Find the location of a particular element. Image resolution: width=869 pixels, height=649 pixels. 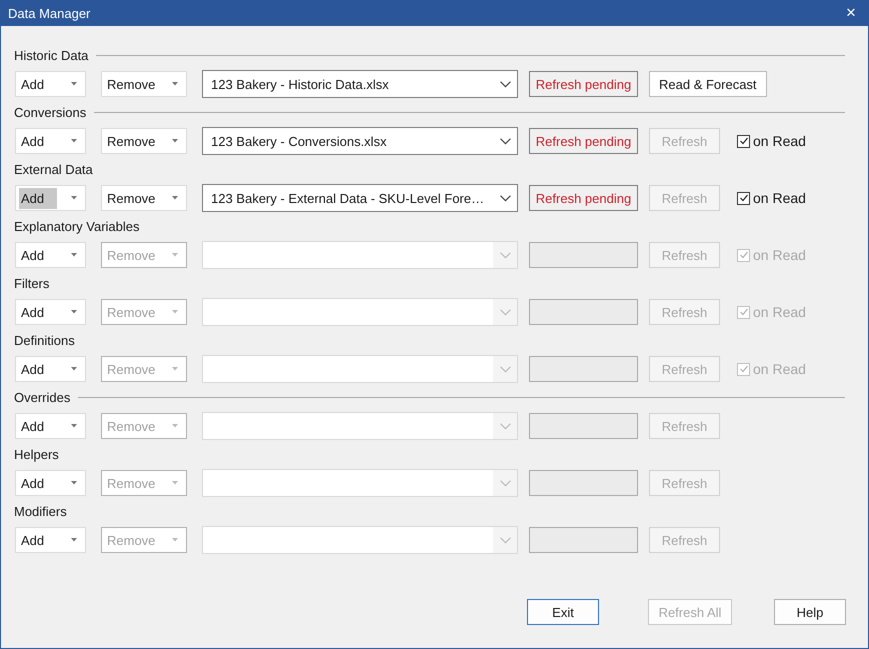

section-title: External Data is located at coordinates (53, 169).